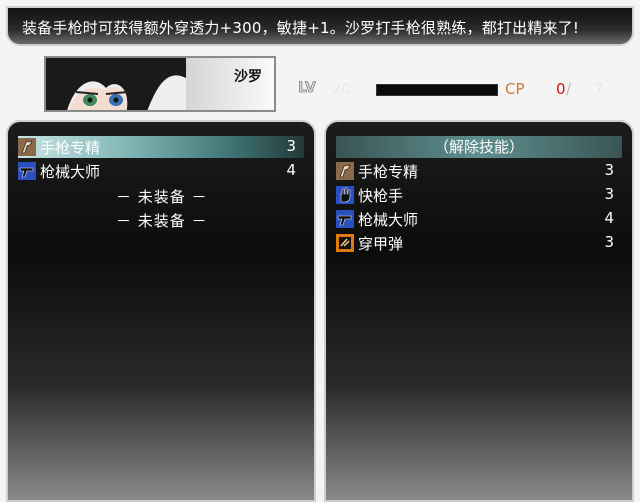 The height and width of the screenshot is (502, 640). I want to click on equipped-skill-level: 3, so click(291, 146).